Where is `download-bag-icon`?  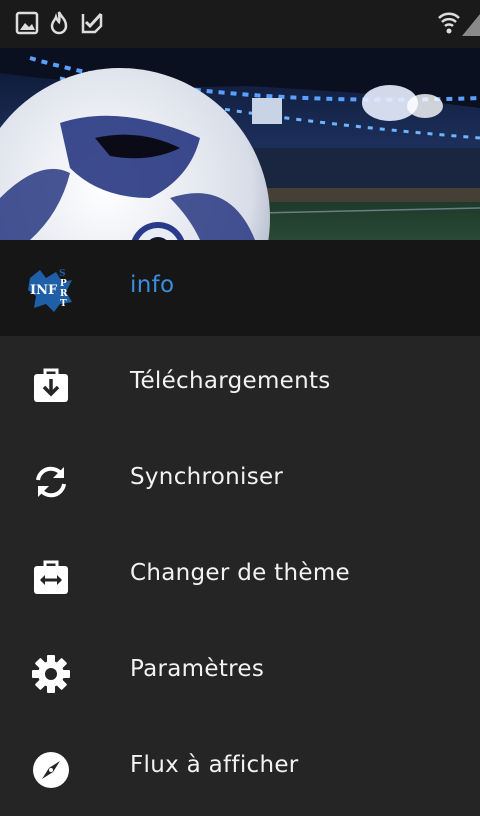
download-bag-icon is located at coordinates (51, 386).